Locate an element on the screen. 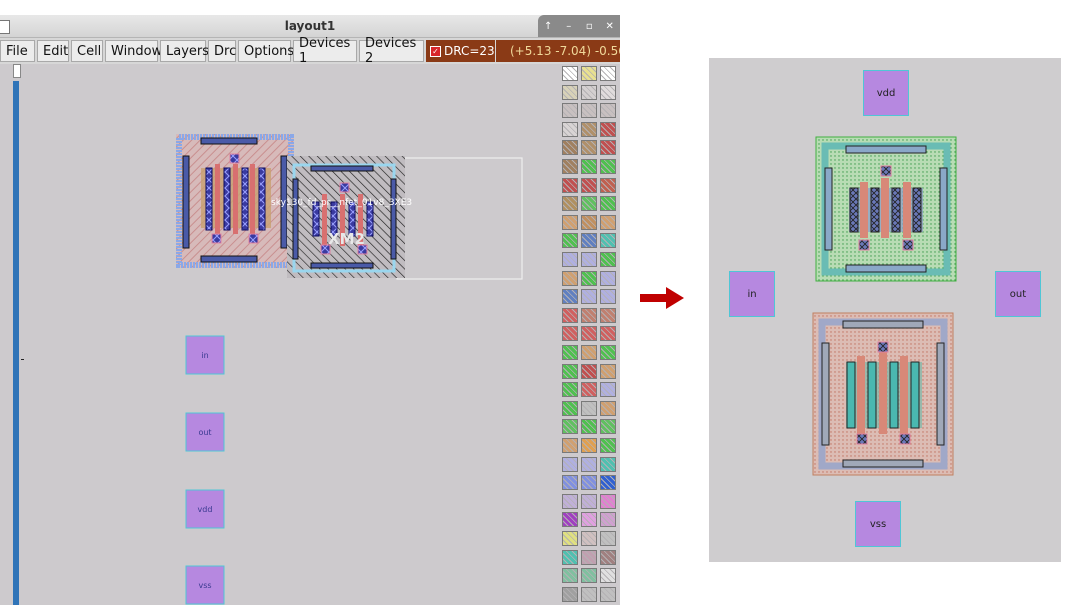 Image resolution: width=1078 pixels, height=616 pixels. canvas-pin-vdd: vdd is located at coordinates (205, 509).